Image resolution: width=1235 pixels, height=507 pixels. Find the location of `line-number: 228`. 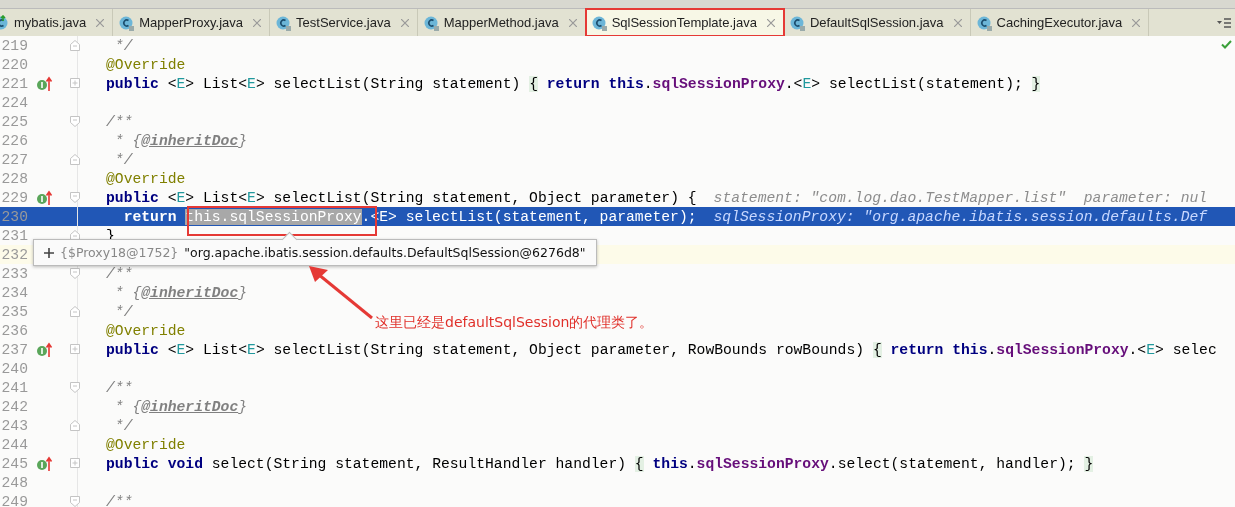

line-number: 228 is located at coordinates (14, 178).